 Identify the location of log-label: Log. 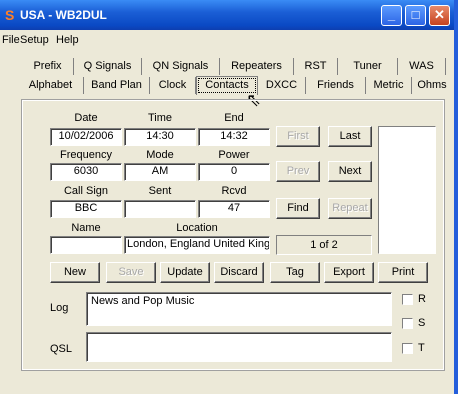
(59, 308).